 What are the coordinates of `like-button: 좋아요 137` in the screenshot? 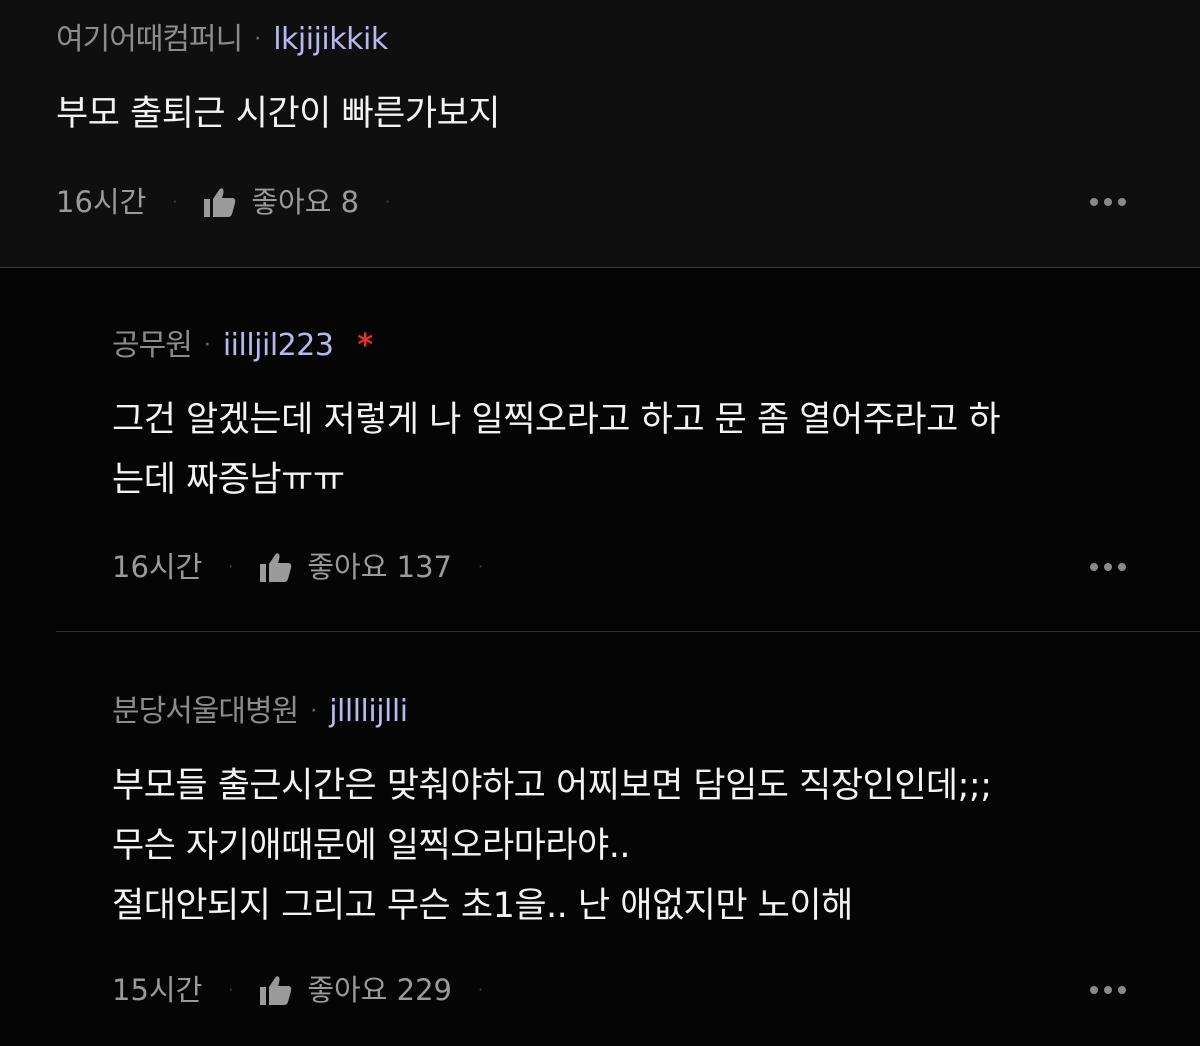 It's located at (355, 567).